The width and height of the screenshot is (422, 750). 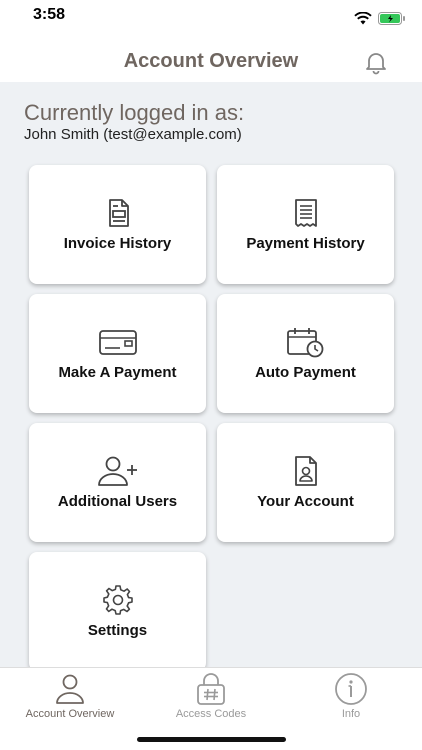 I want to click on card-label: Payment History, so click(x=305, y=243).